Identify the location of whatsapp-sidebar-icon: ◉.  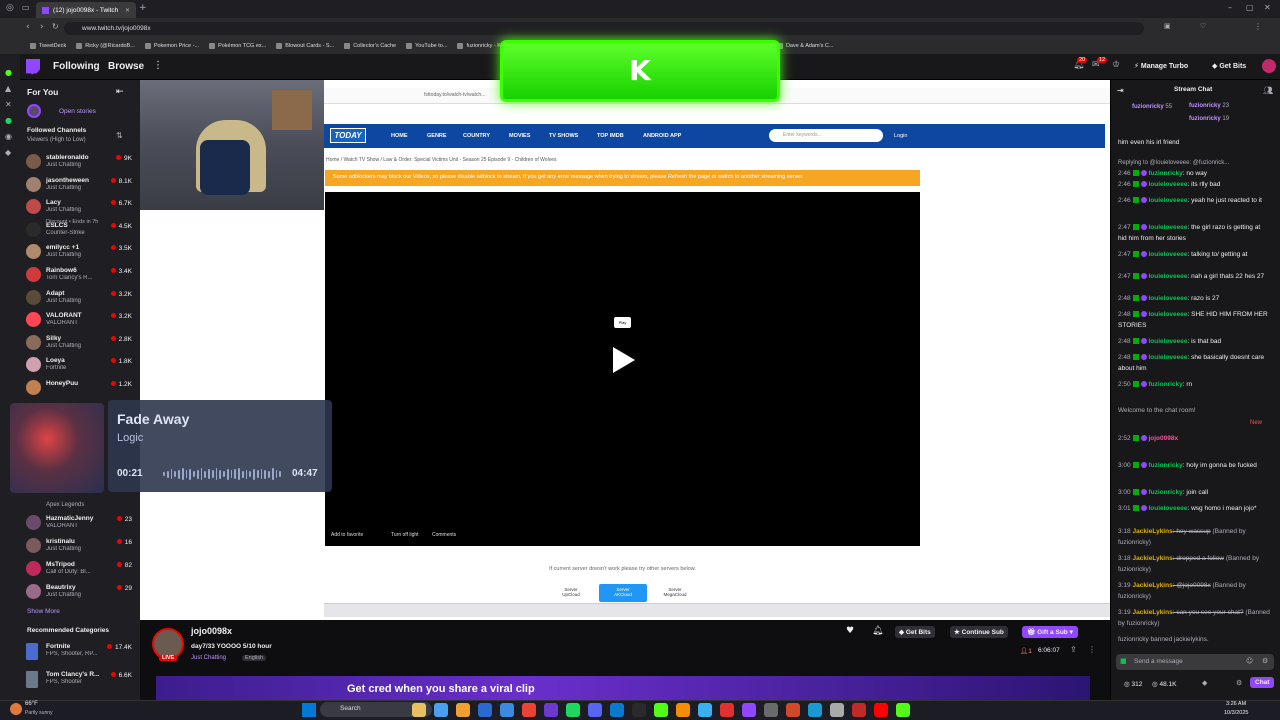
(8, 136).